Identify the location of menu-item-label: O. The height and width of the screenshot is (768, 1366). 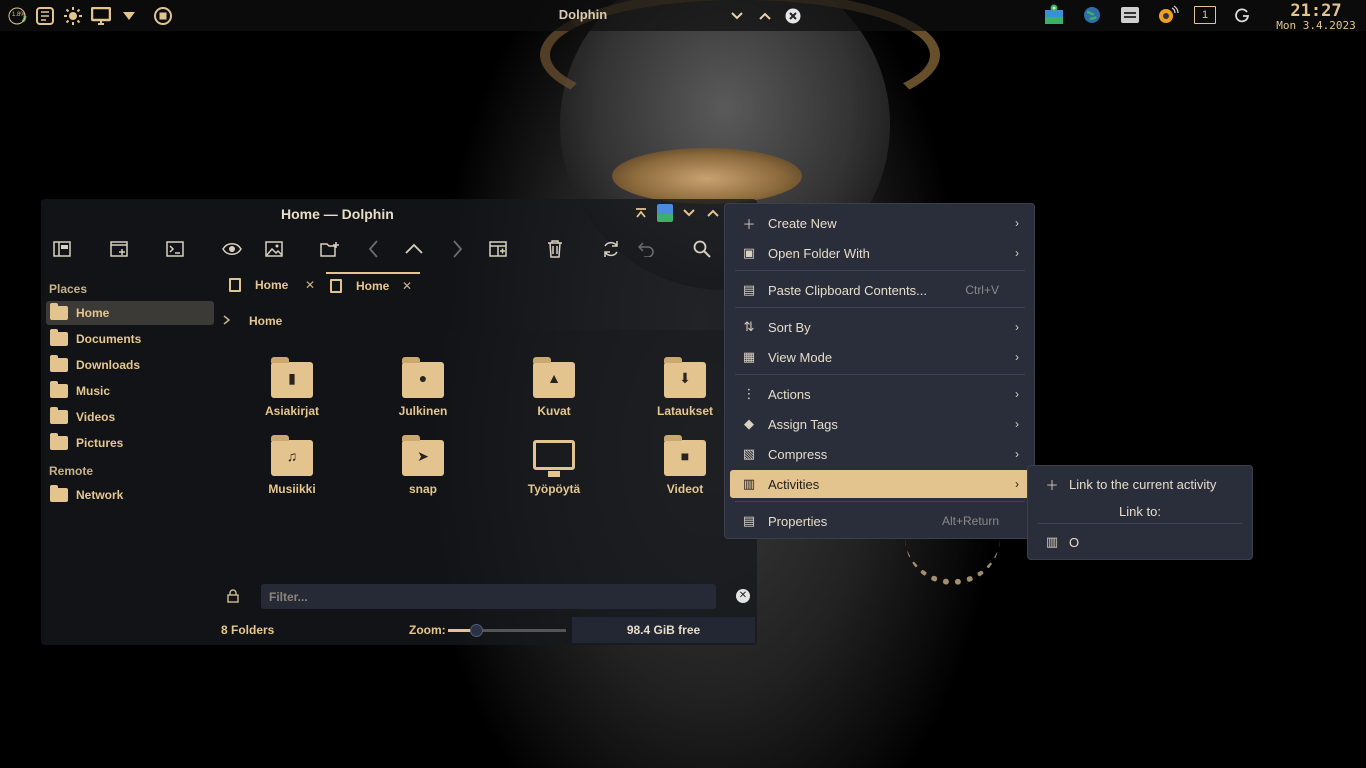
(1074, 542).